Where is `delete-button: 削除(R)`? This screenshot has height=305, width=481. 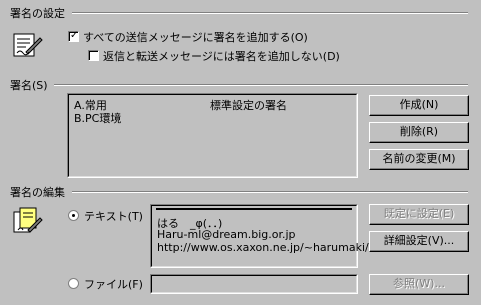
delete-button: 削除(R) is located at coordinates (419, 132).